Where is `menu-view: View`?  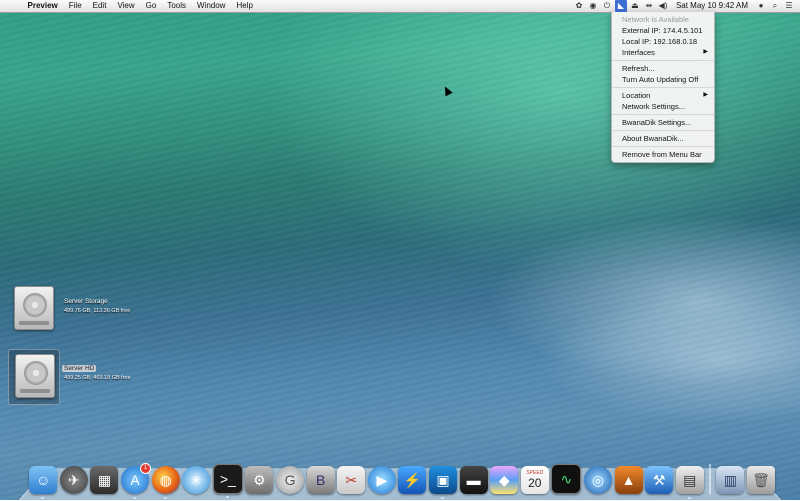 menu-view: View is located at coordinates (126, 6).